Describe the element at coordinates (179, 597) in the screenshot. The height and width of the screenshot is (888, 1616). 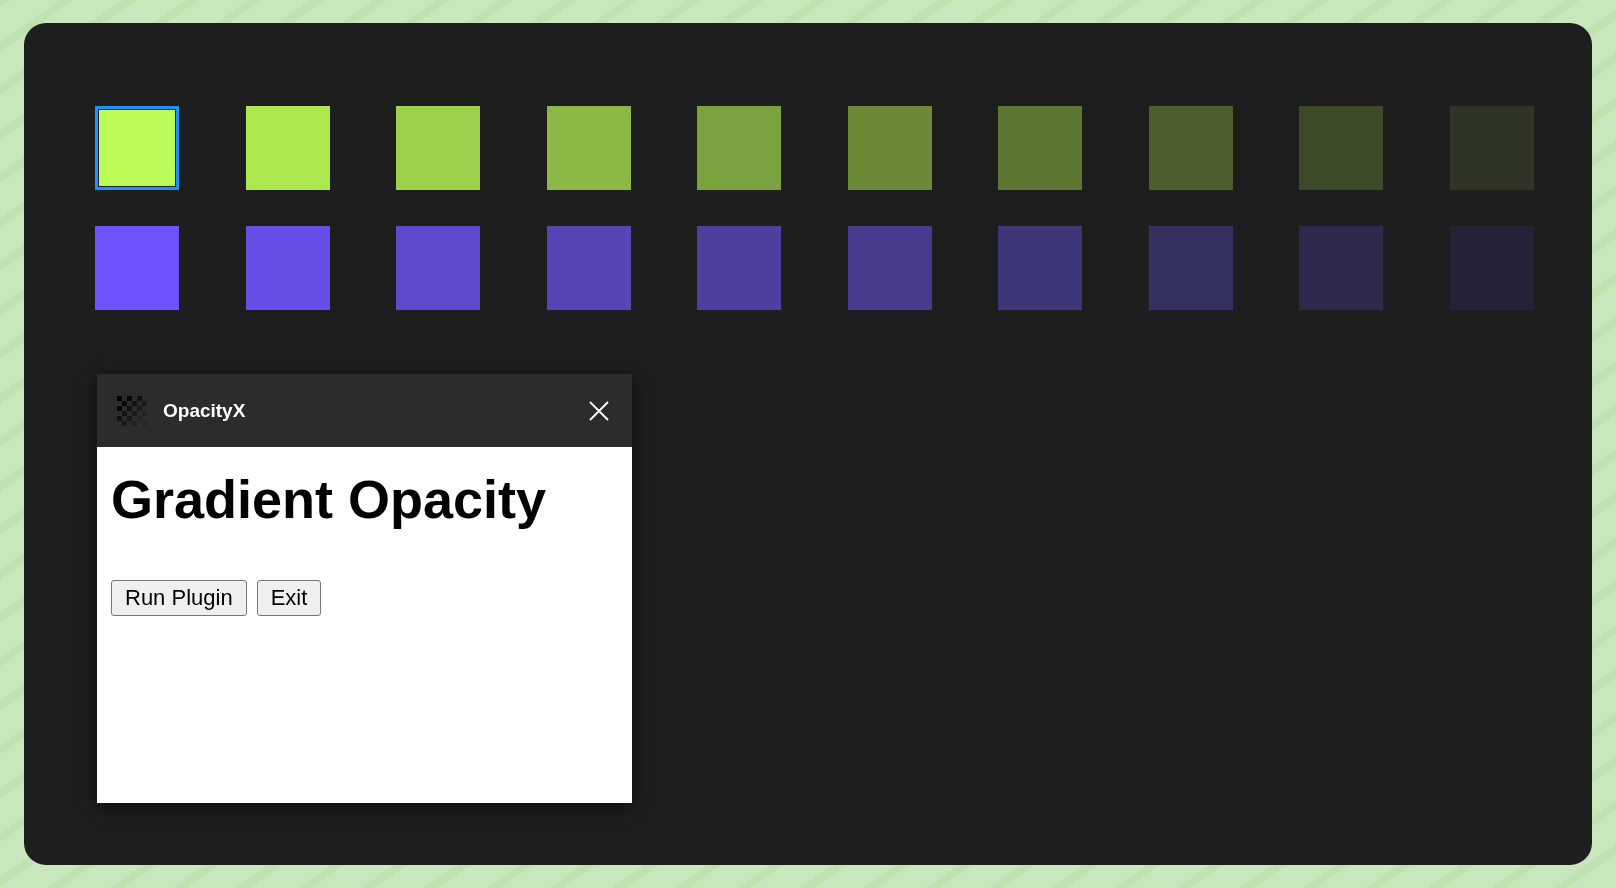
I see `dialog-button: Run Plugin` at that location.